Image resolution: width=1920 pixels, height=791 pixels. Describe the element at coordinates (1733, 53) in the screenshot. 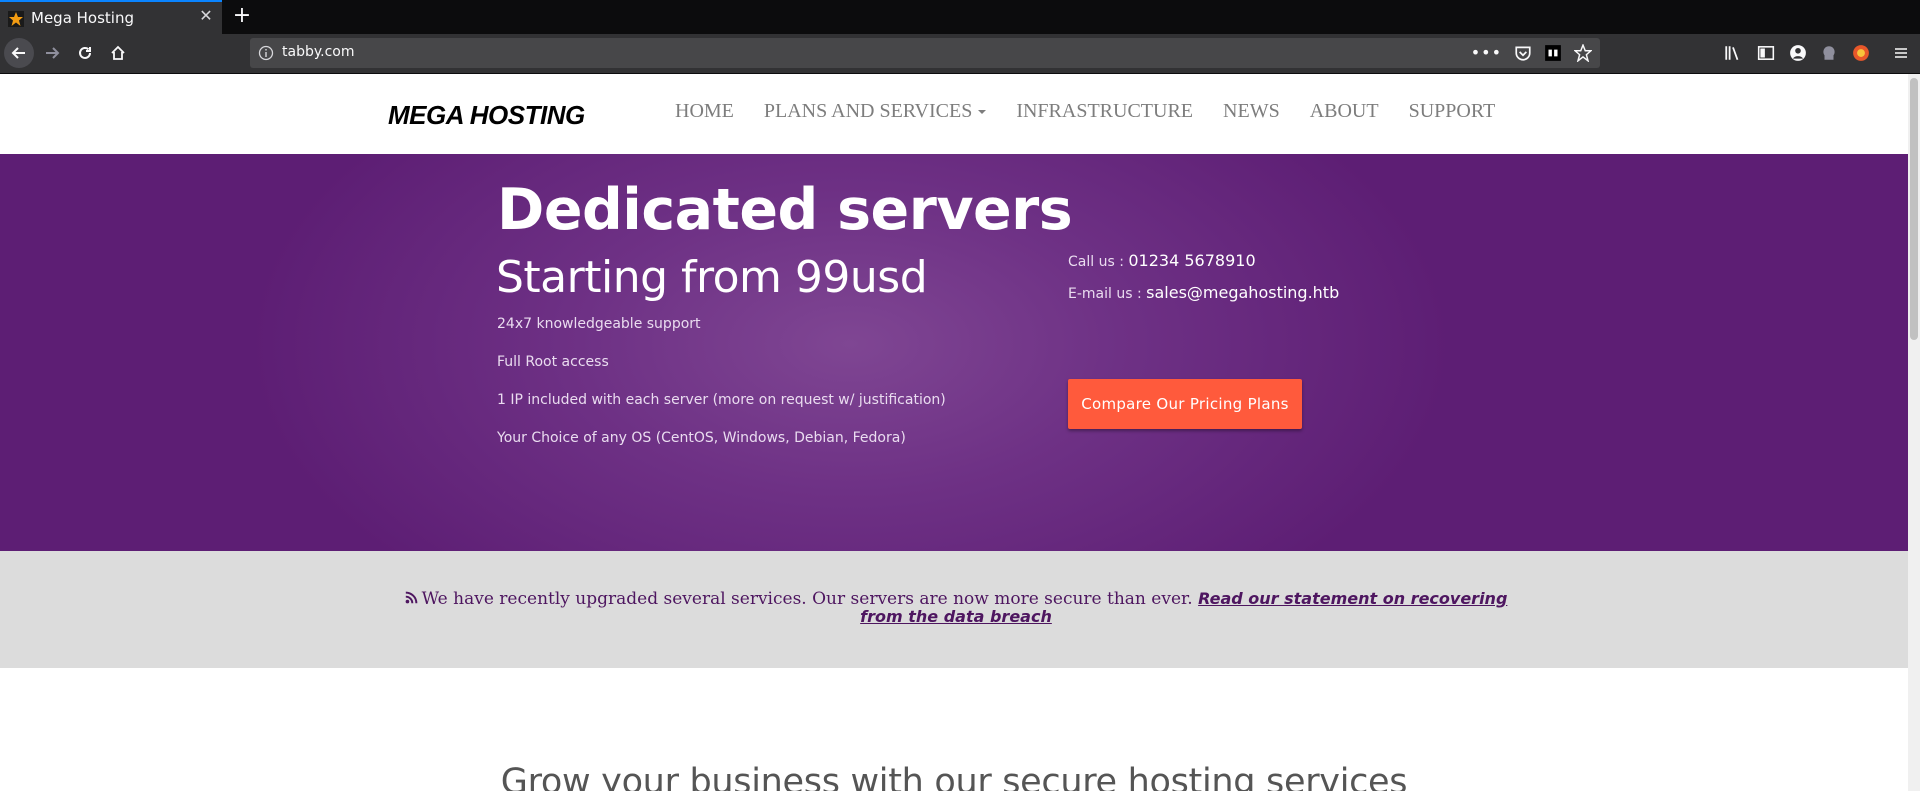

I see `library-icon` at that location.